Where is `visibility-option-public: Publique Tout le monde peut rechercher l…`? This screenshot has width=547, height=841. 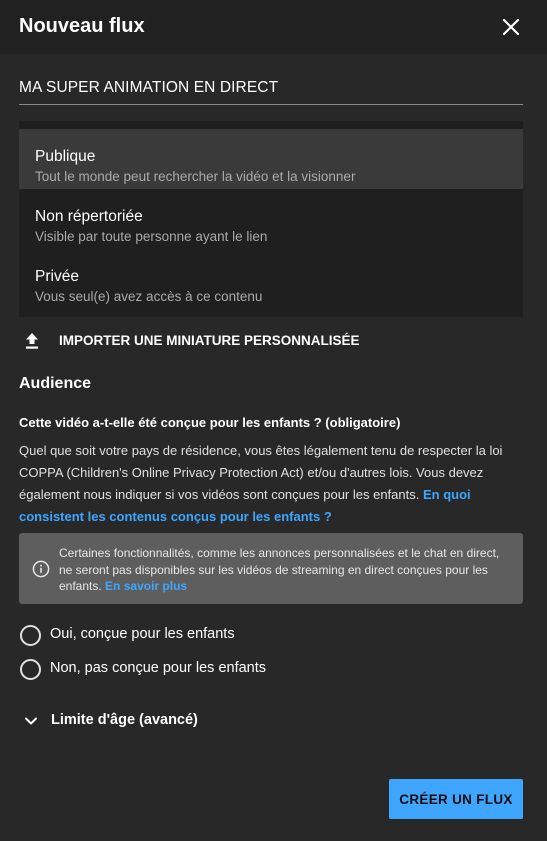
visibility-option-public: Publique Tout le monde peut rechercher l… is located at coordinates (271, 159).